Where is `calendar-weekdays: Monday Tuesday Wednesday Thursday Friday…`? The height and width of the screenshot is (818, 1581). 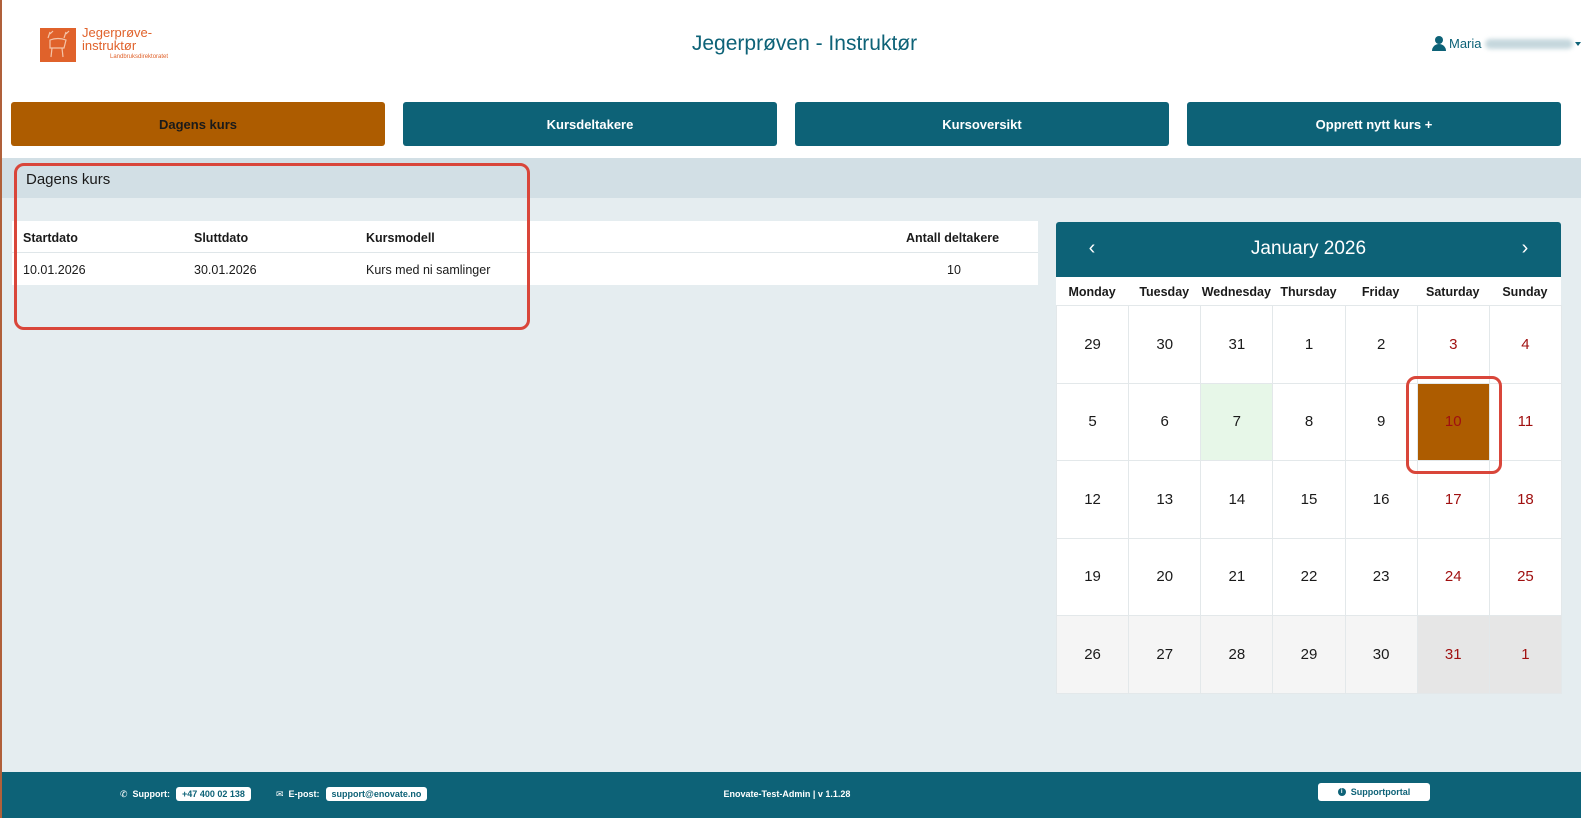 calendar-weekdays: Monday Tuesday Wednesday Thursday Friday… is located at coordinates (1308, 291).